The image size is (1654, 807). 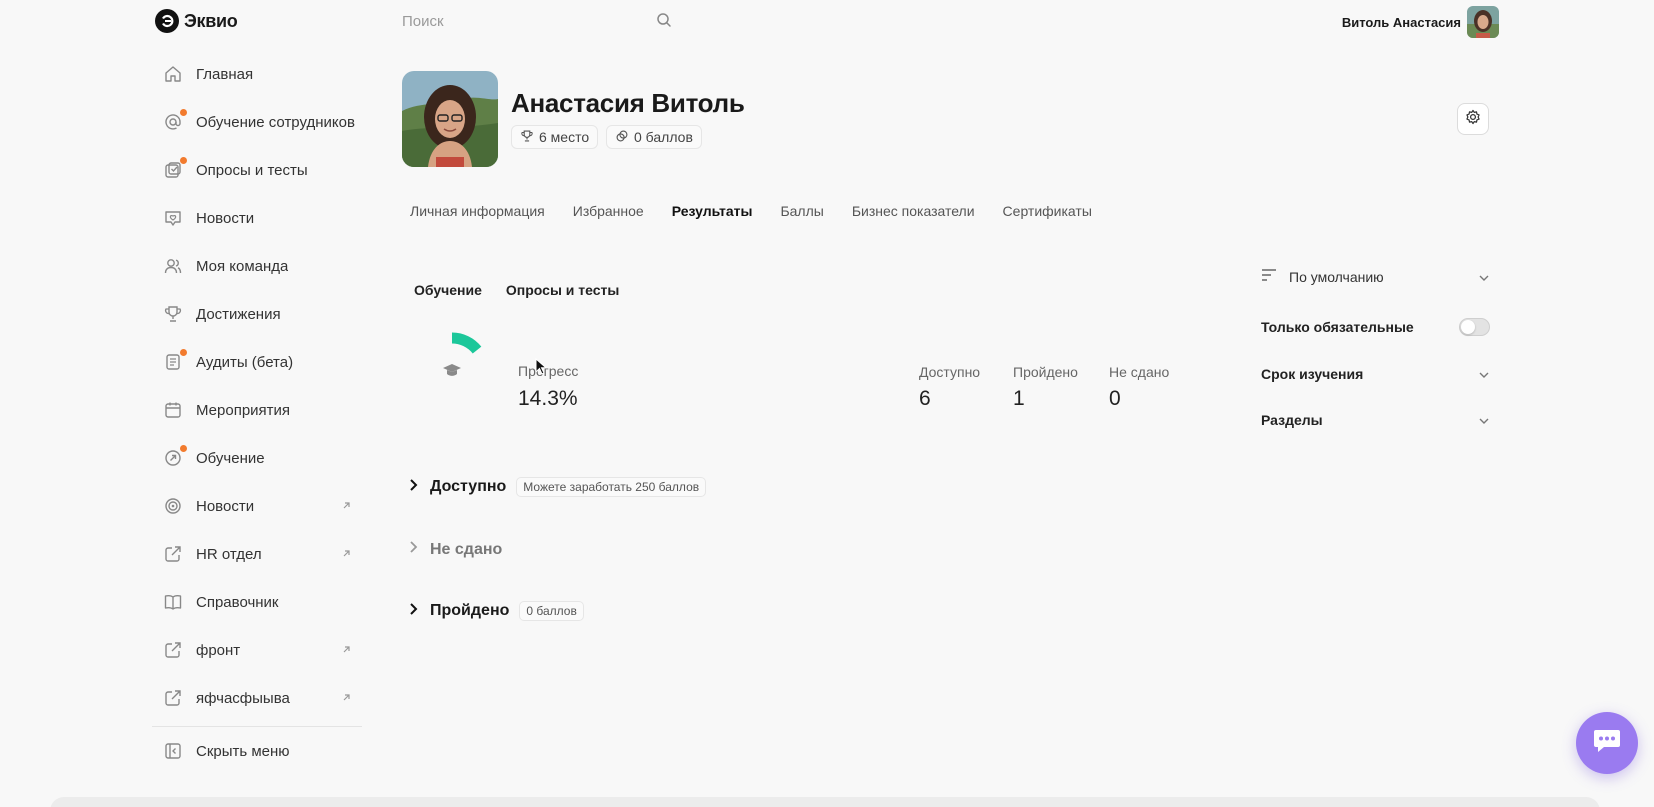 I want to click on subtab-surveys: Опросы и тесты, so click(x=562, y=290).